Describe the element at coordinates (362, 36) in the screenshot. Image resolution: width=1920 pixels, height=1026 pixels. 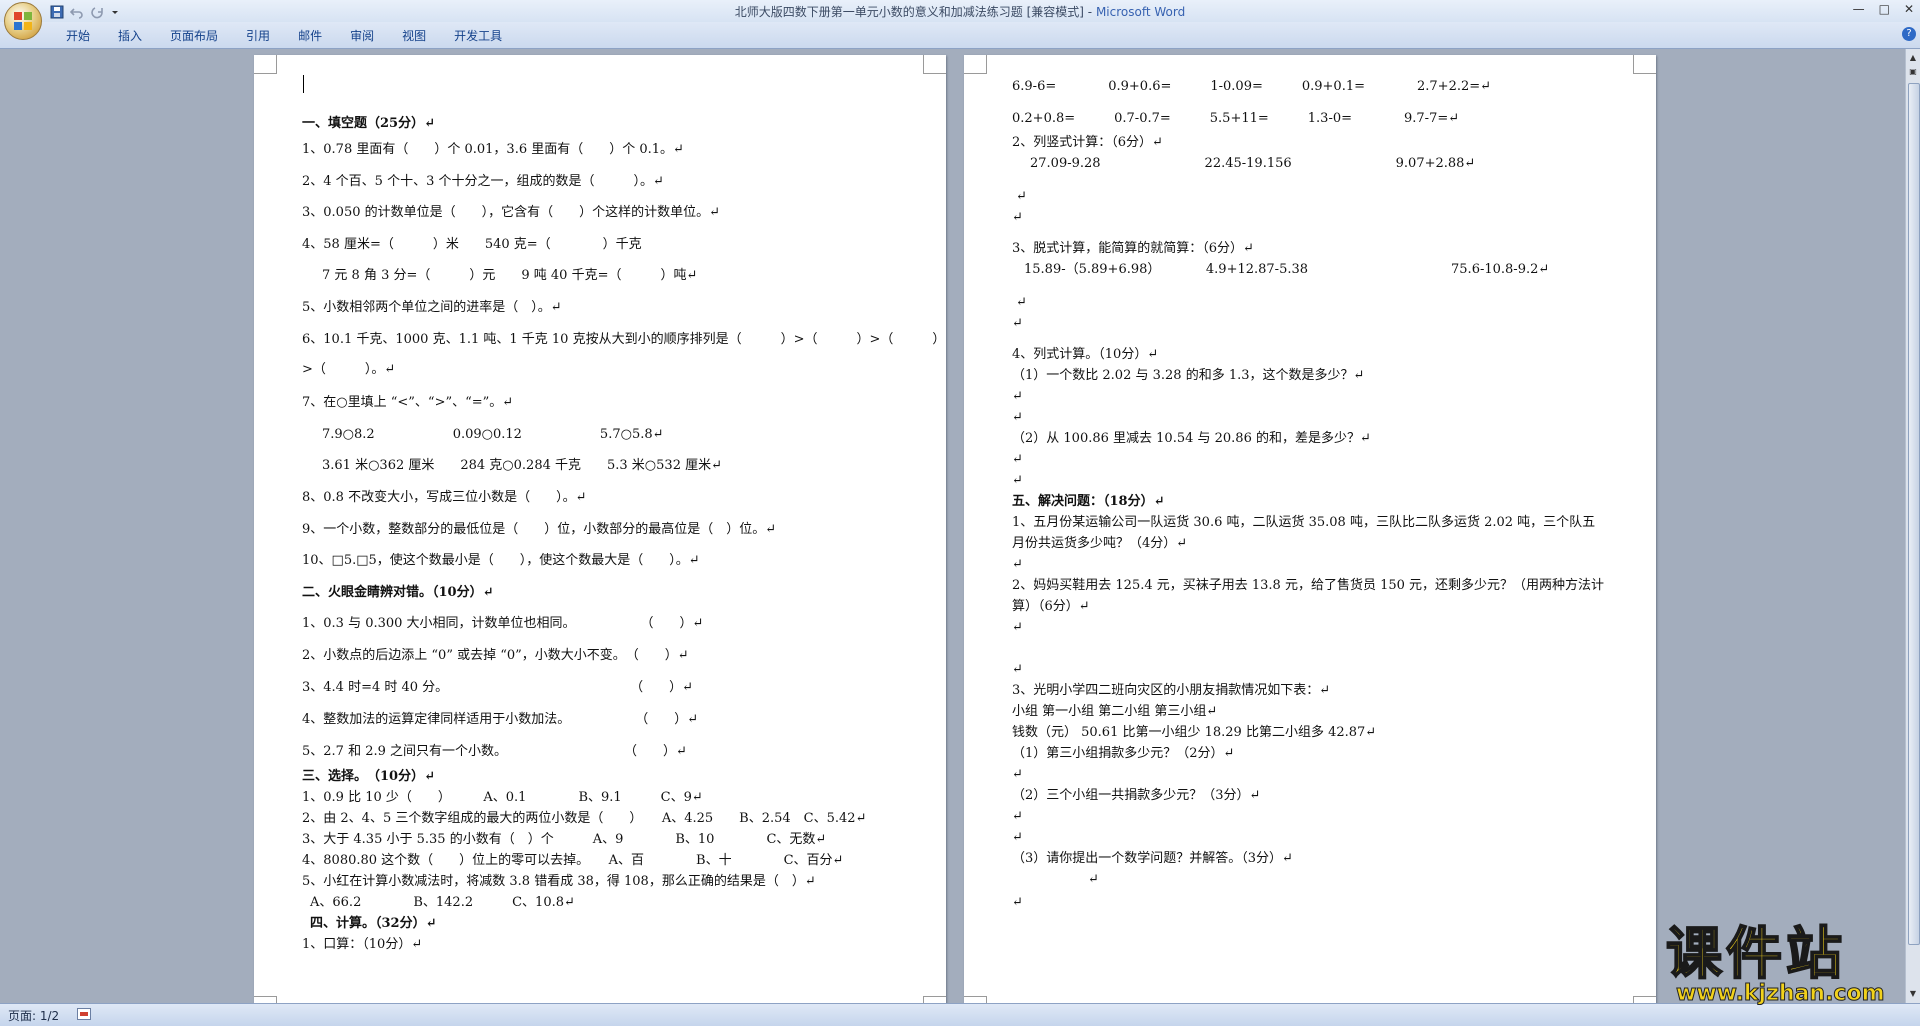
I see `tab-review: 审阅` at that location.